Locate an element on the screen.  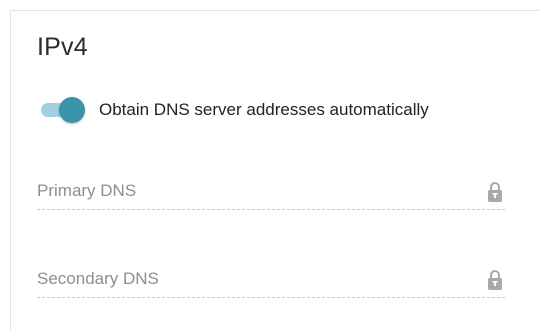
dns-auto-toggle is located at coordinates (62, 110).